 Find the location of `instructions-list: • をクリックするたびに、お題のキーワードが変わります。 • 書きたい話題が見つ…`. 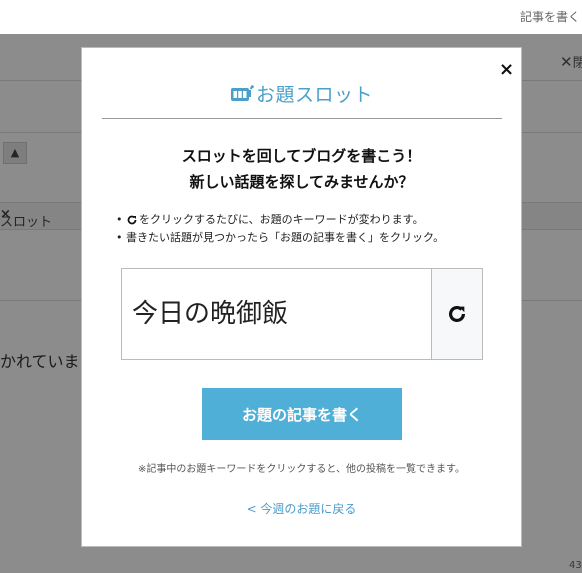

instructions-list: • をクリックするたびに、お題のキーワードが変わります。 • 書きたい話題が見つ… is located at coordinates (280, 229).